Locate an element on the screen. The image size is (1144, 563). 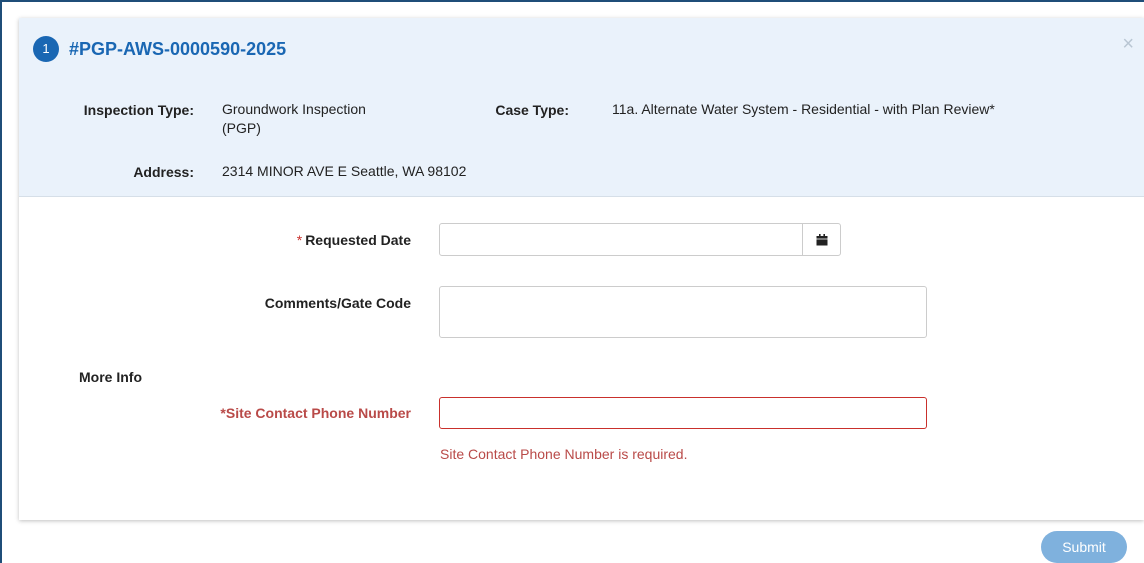
required-indicator: * is located at coordinates (299, 240).